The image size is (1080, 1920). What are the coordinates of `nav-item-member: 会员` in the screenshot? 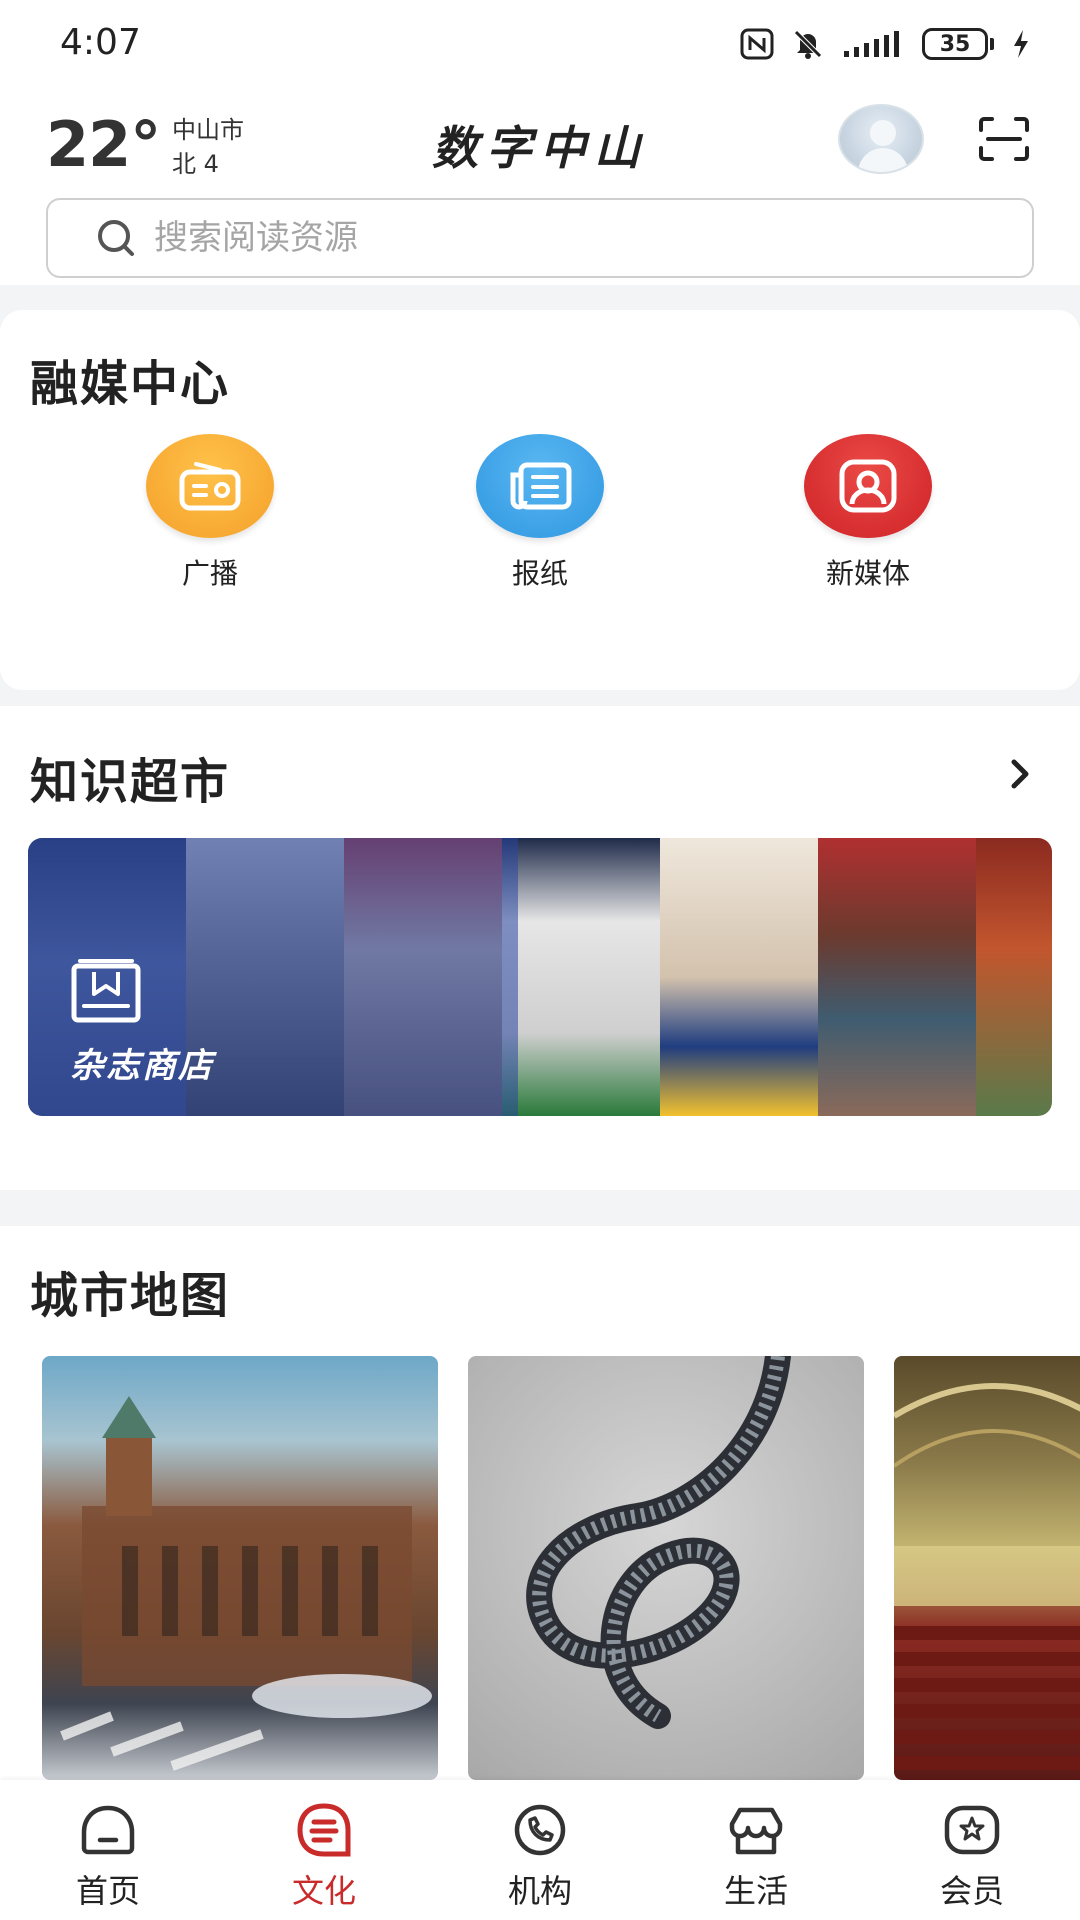 It's located at (972, 1850).